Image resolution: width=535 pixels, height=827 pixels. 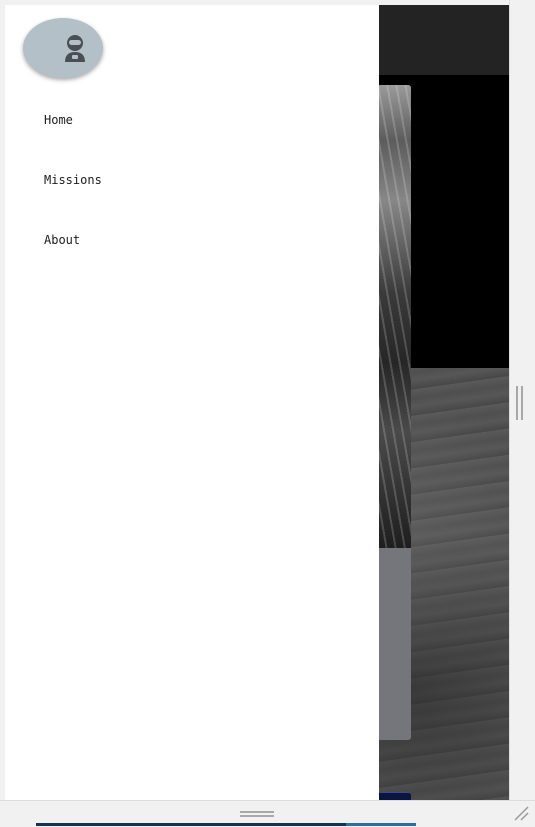 What do you see at coordinates (257, 814) in the screenshot?
I see `horizontal-grip-icon` at bounding box center [257, 814].